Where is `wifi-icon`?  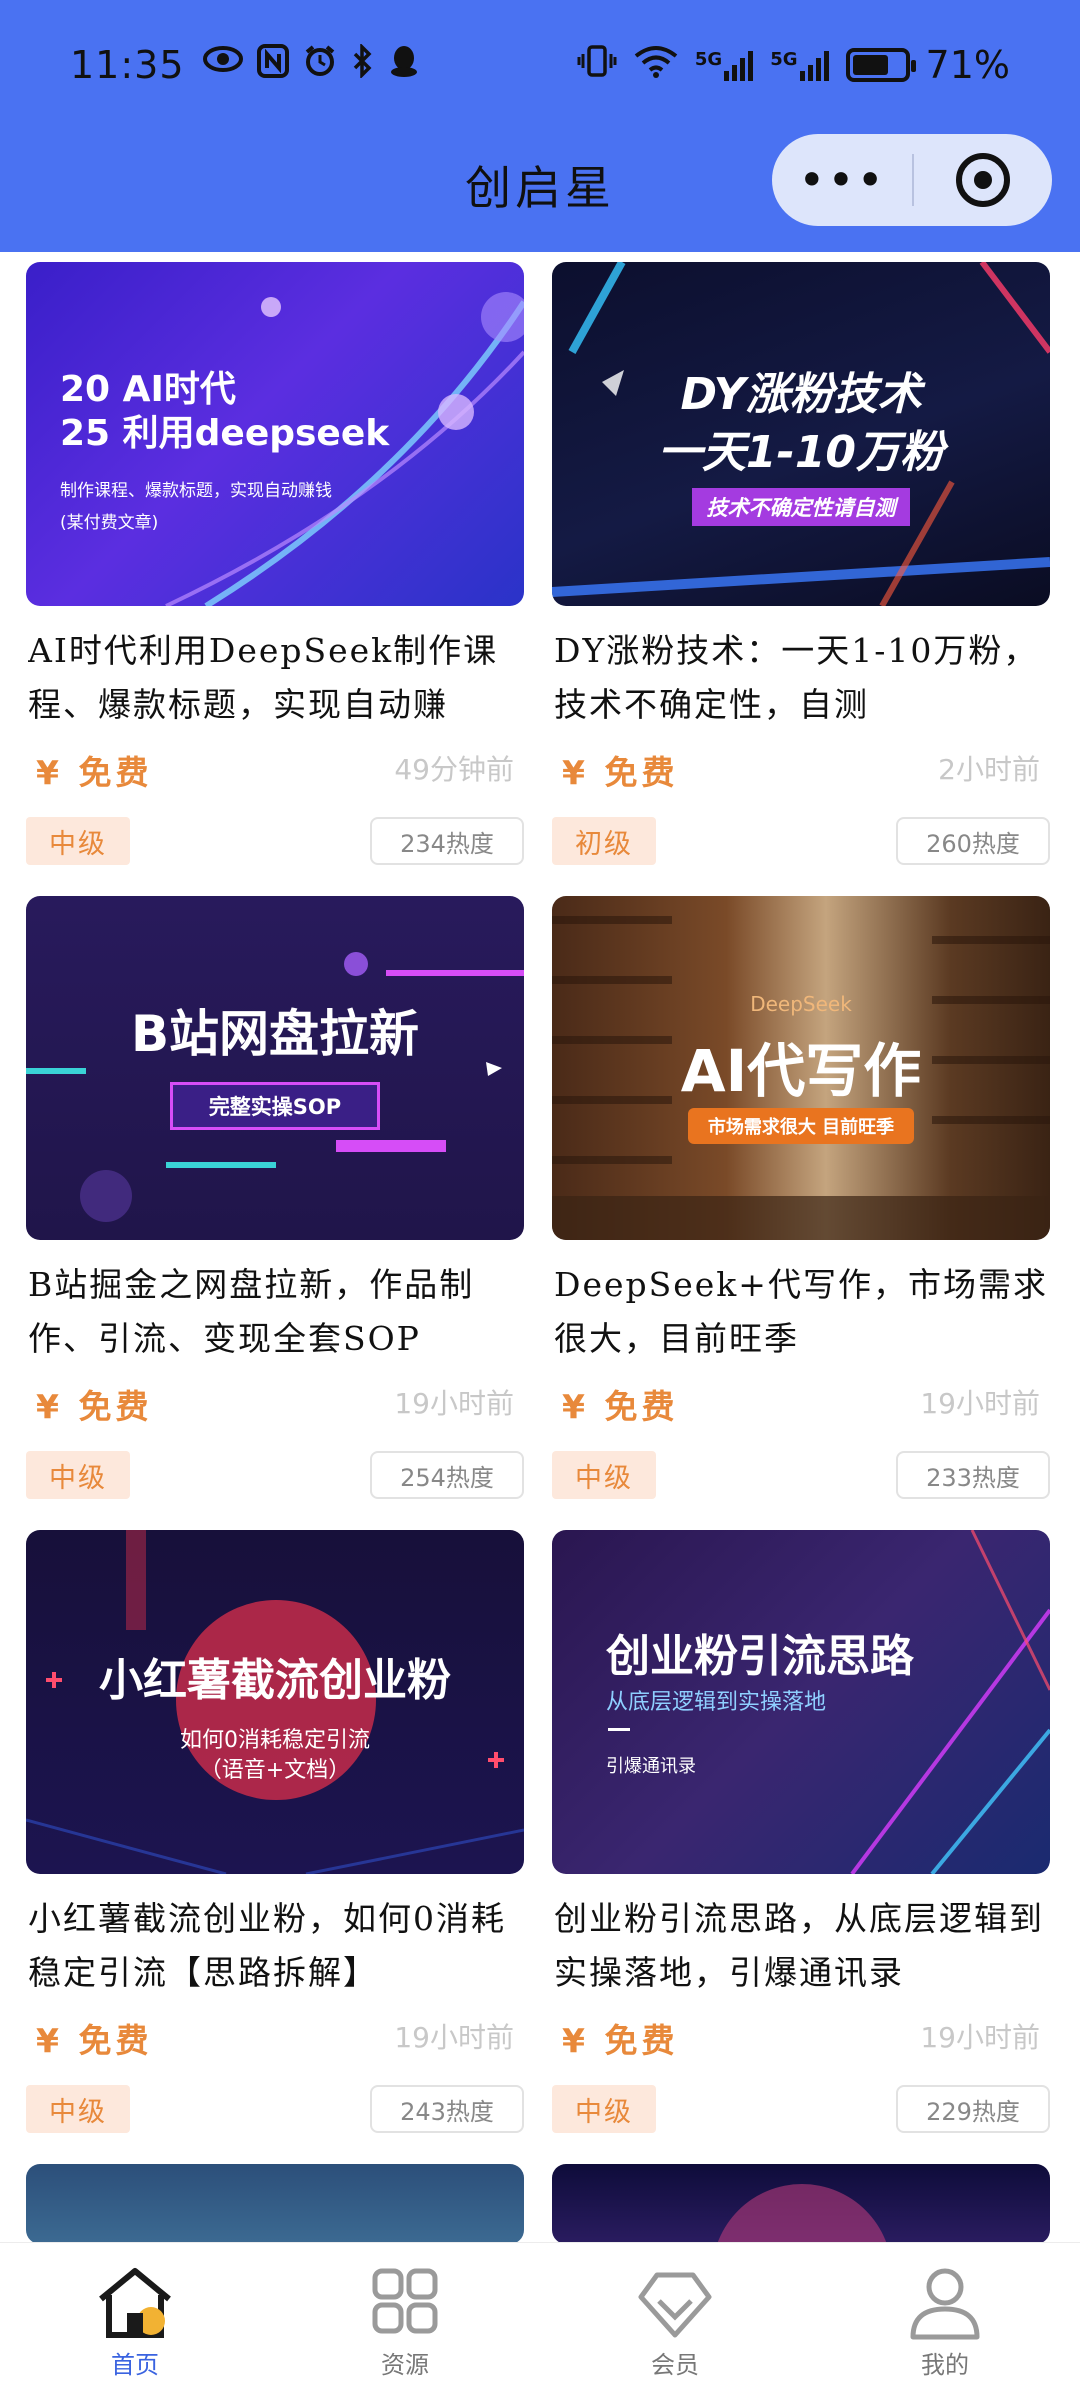
wifi-icon is located at coordinates (656, 65).